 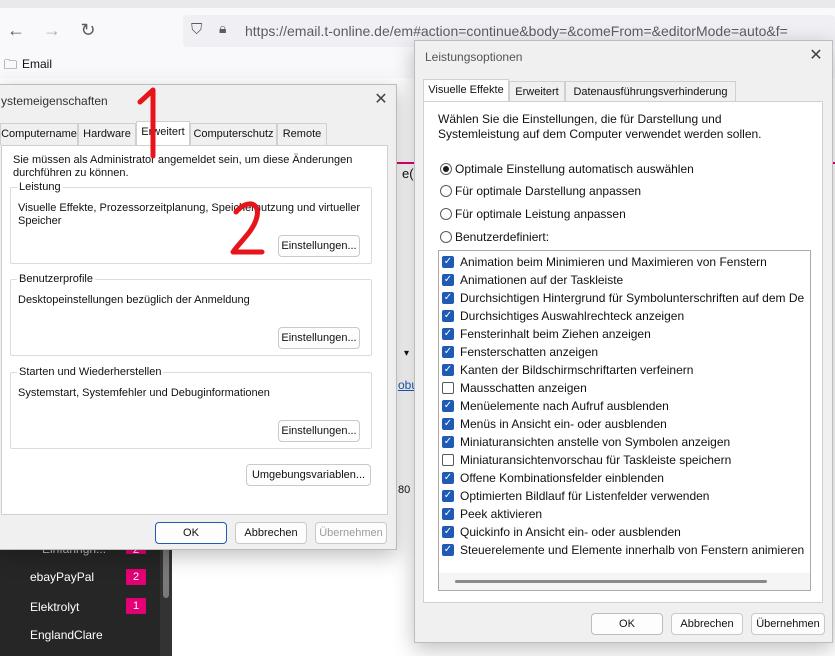 I want to click on folder-count-badge: 2, so click(x=136, y=577).